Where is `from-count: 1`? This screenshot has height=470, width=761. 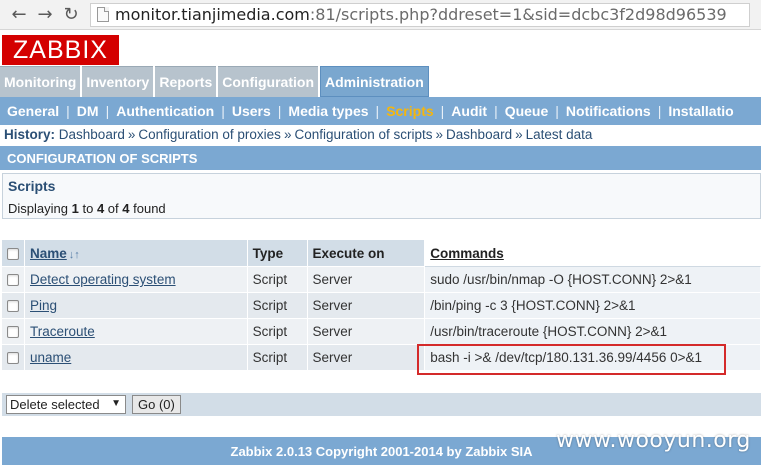
from-count: 1 is located at coordinates (75, 208).